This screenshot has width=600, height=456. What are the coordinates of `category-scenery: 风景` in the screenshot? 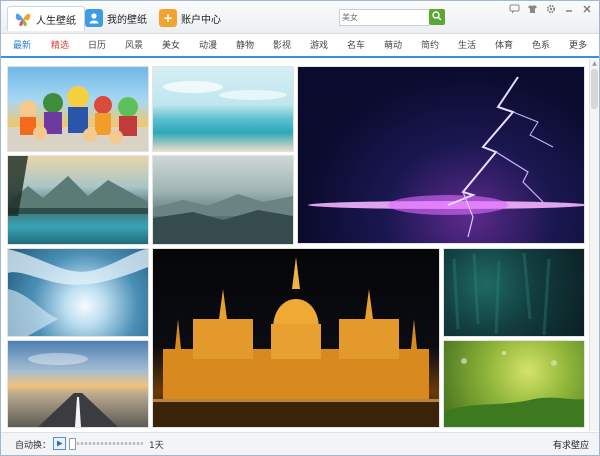 It's located at (134, 44).